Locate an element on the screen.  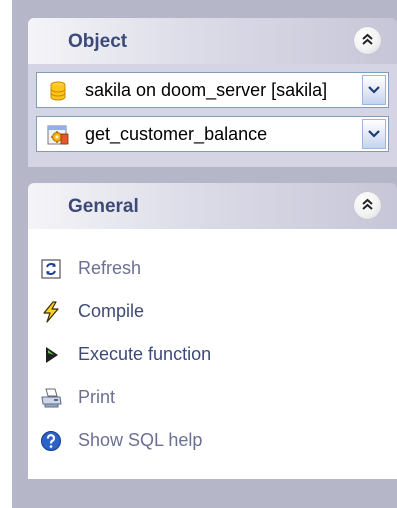
general-section-title: General is located at coordinates (103, 206).